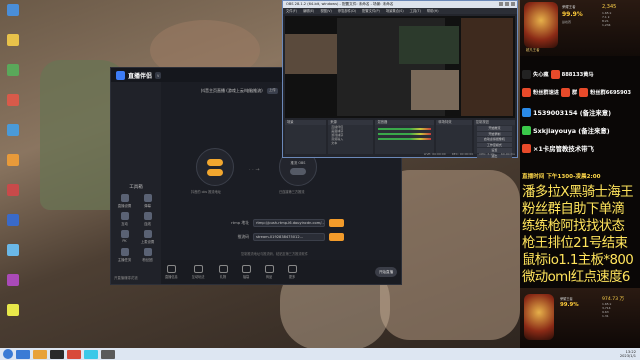 This screenshot has height=360, width=640. I want to click on bottom-action-button: 礼物, so click(223, 272).